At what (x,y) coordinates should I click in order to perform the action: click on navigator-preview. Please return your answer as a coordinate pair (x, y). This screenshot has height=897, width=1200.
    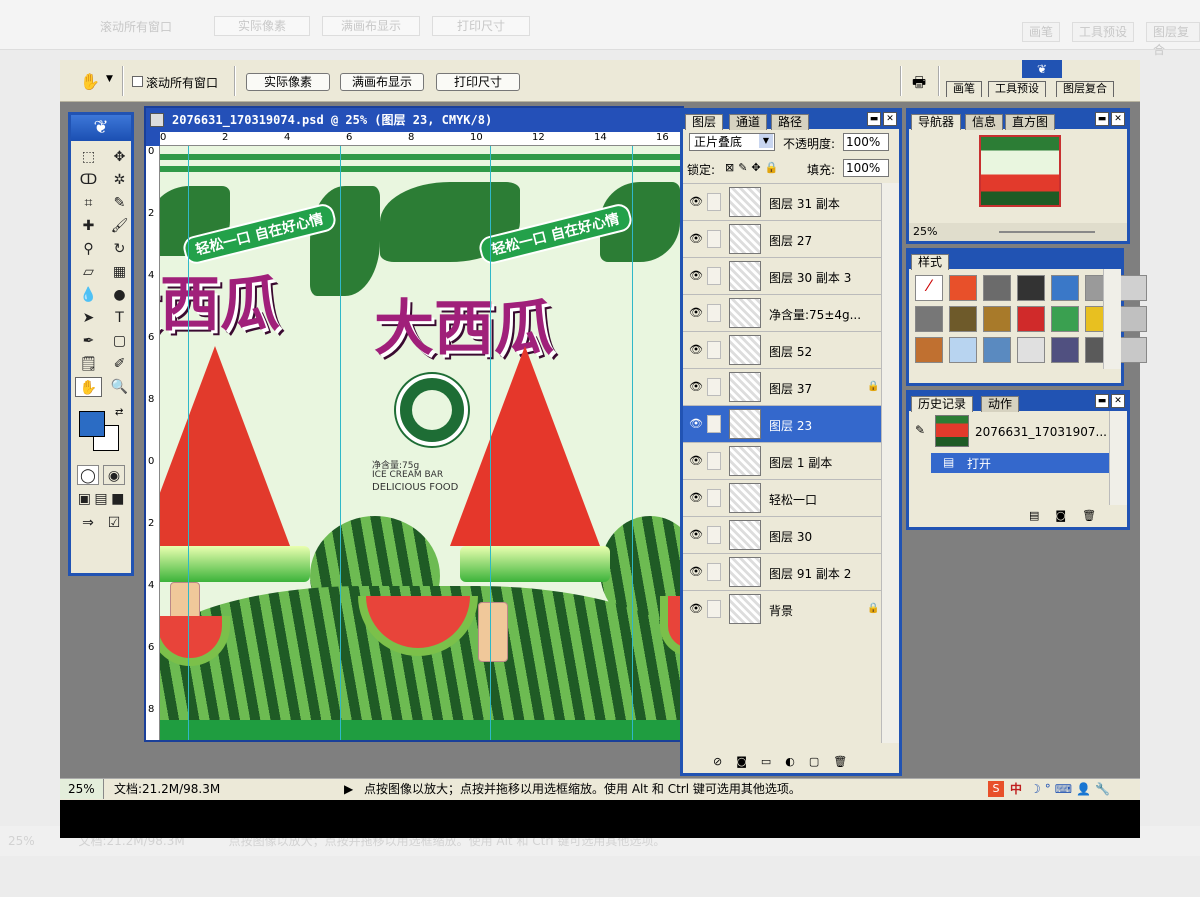
    Looking at the image, I should click on (1020, 171).